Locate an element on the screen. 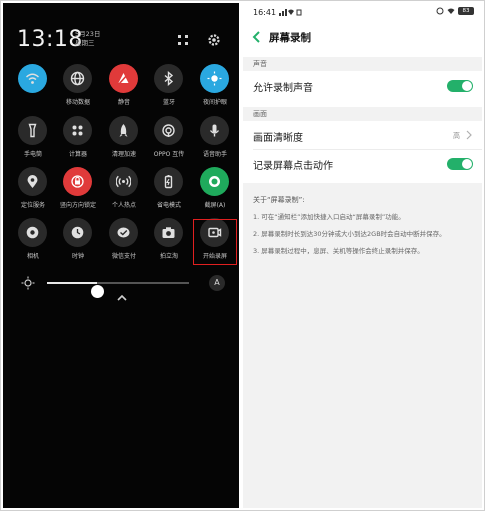 This screenshot has width=485, height=511. eye-care-icon is located at coordinates (214, 78).